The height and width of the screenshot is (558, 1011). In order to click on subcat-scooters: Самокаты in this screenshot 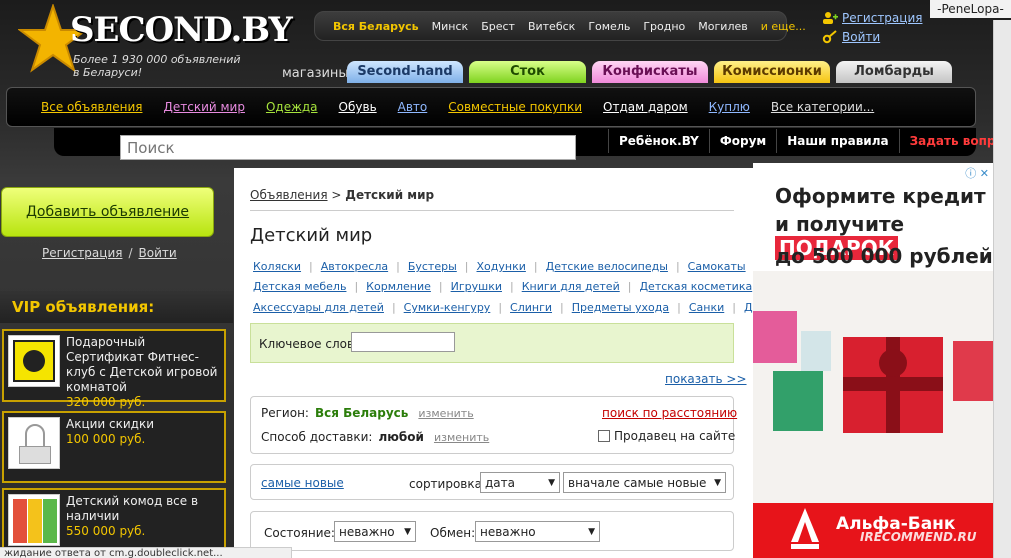, I will do `click(717, 266)`.